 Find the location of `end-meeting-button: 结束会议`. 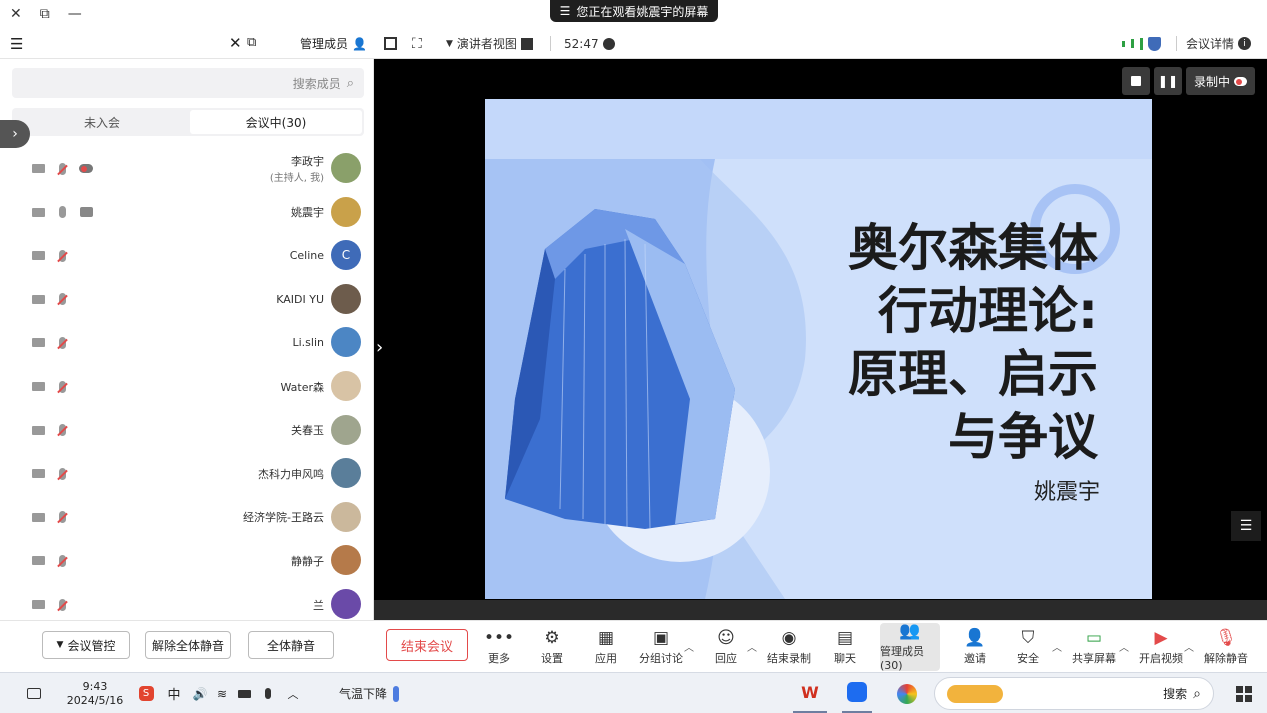

end-meeting-button: 结束会议 is located at coordinates (427, 645).